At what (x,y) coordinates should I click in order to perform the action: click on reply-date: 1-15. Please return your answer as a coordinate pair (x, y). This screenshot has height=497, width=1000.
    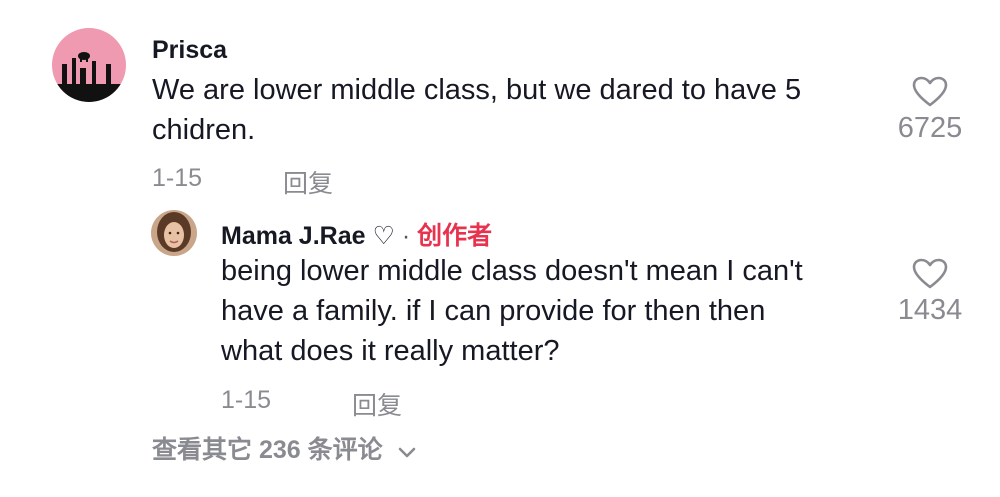
    Looking at the image, I should click on (246, 400).